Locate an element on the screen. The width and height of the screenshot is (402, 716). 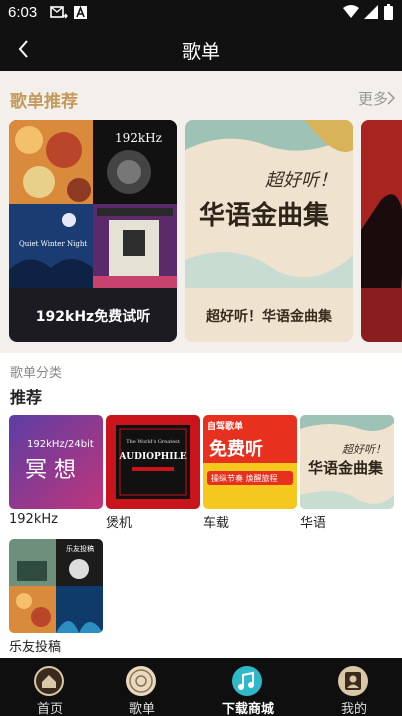
signal-icon is located at coordinates (371, 12).